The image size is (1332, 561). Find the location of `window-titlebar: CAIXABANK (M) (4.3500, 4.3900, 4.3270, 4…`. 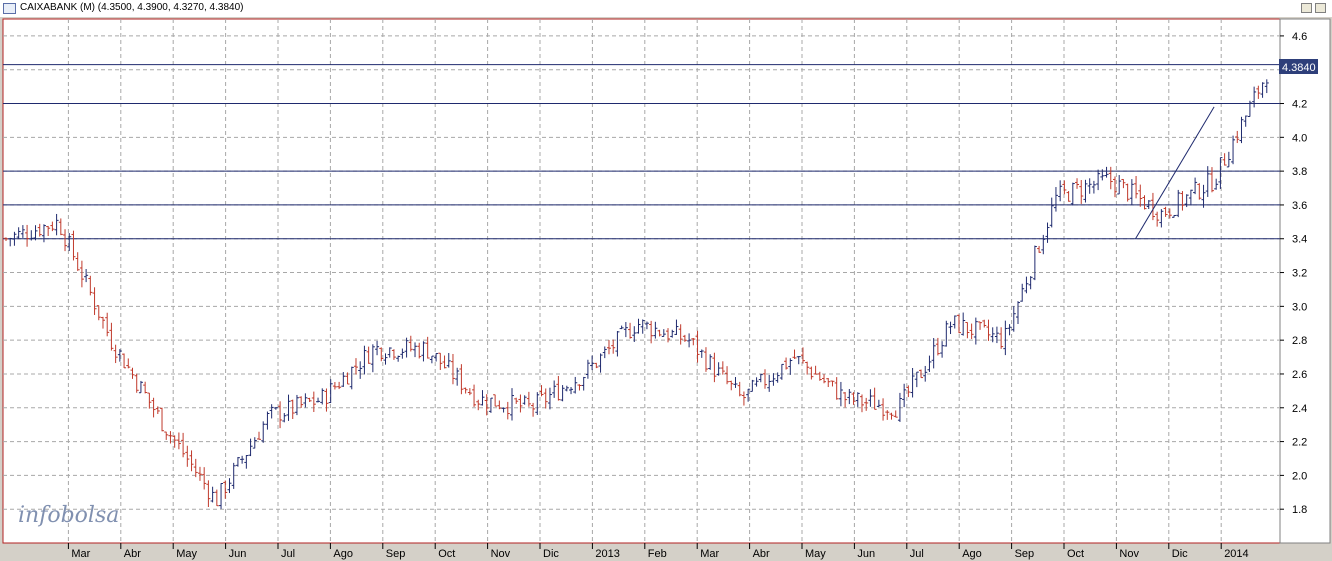

window-titlebar: CAIXABANK (M) (4.3500, 4.3900, 4.3270, 4… is located at coordinates (666, 9).